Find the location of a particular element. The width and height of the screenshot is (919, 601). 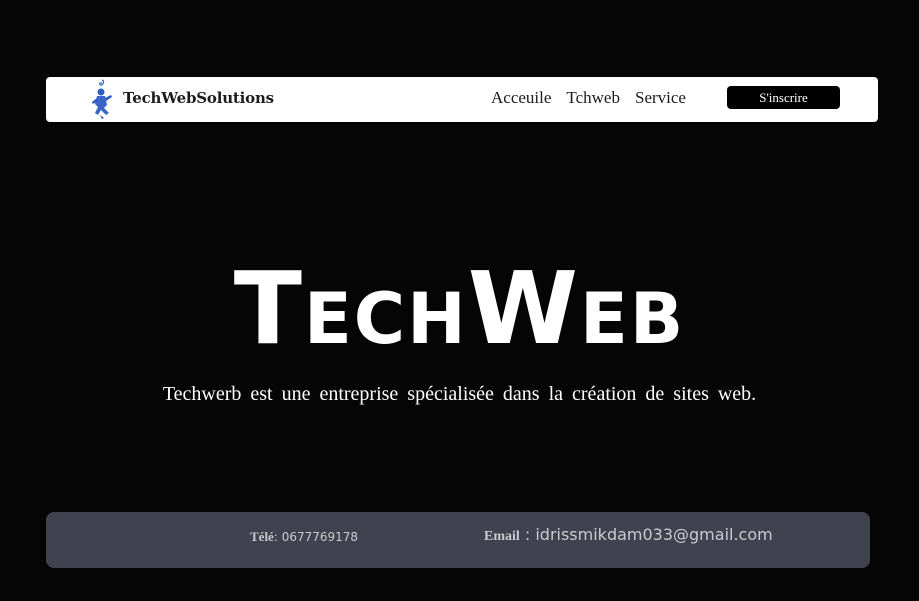

phone-label: Télé is located at coordinates (262, 536).